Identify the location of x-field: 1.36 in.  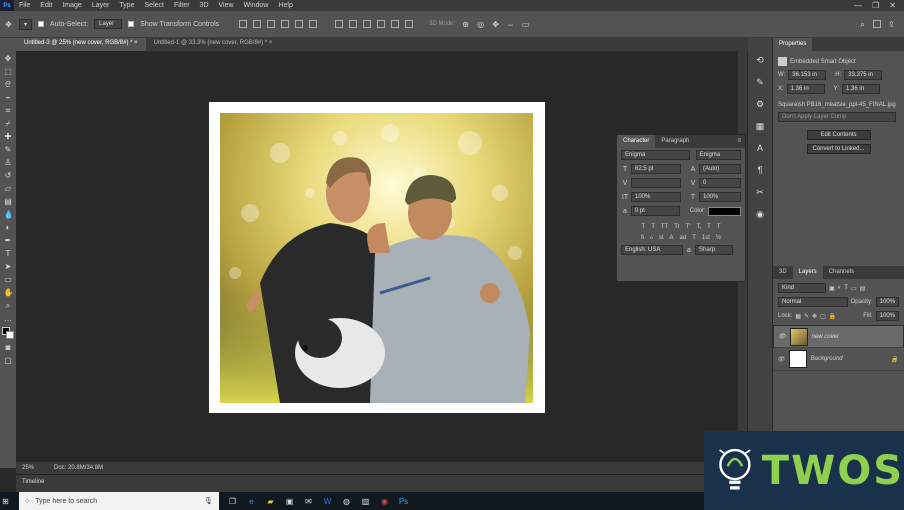
(805, 89).